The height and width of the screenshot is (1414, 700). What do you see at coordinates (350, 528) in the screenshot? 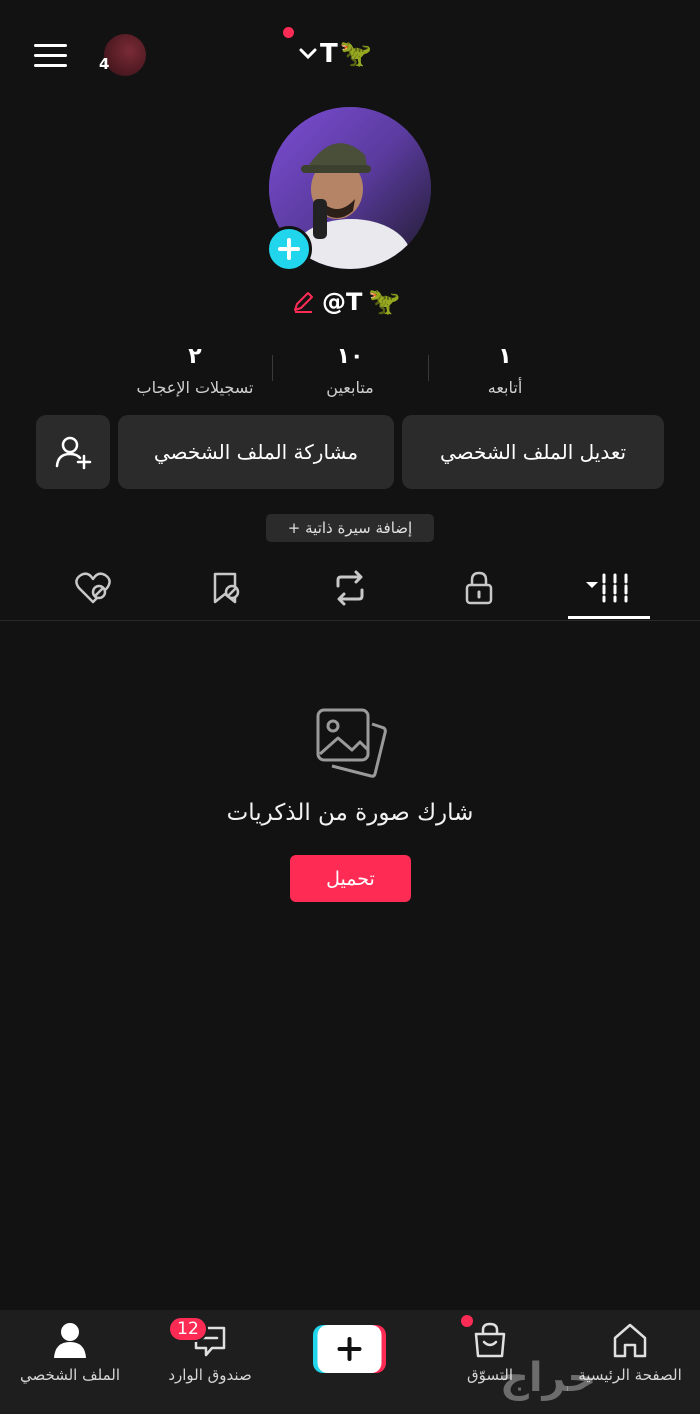
I see `add-bio-button: + إضافة سيرة ذاتية` at bounding box center [350, 528].